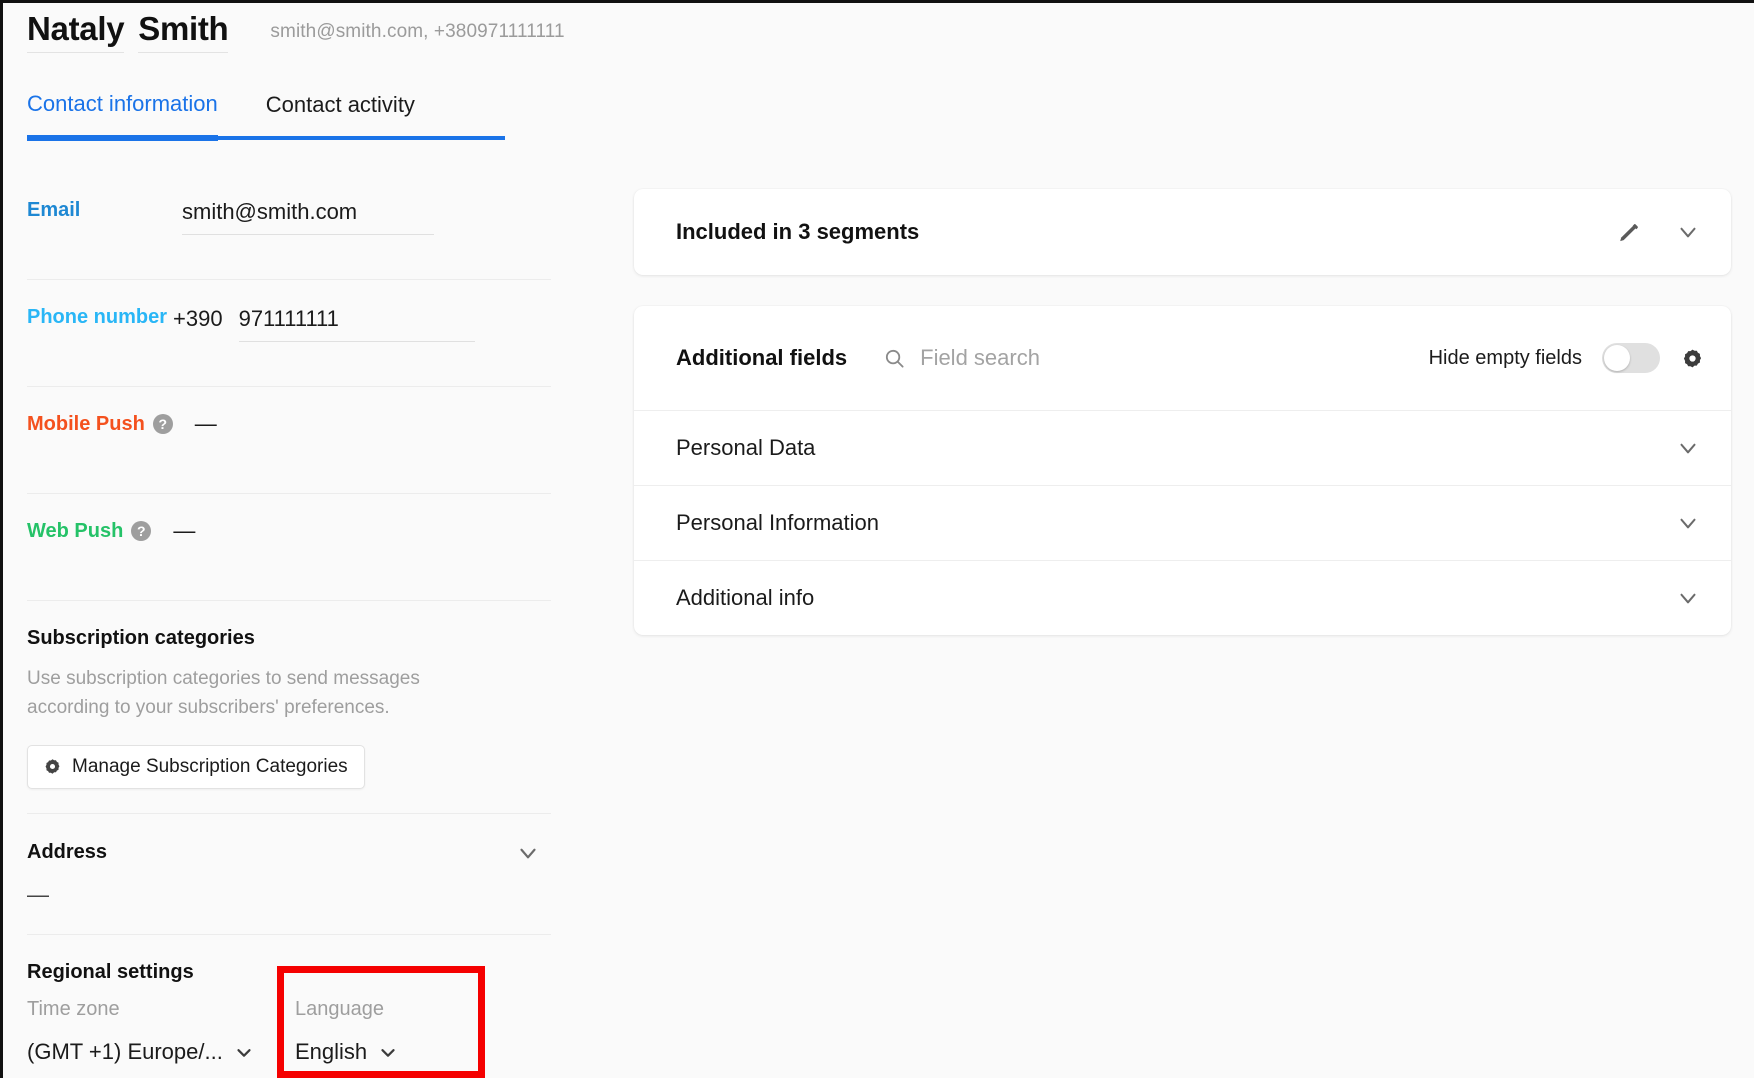  What do you see at coordinates (1080, 358) in the screenshot?
I see `field-search-input` at bounding box center [1080, 358].